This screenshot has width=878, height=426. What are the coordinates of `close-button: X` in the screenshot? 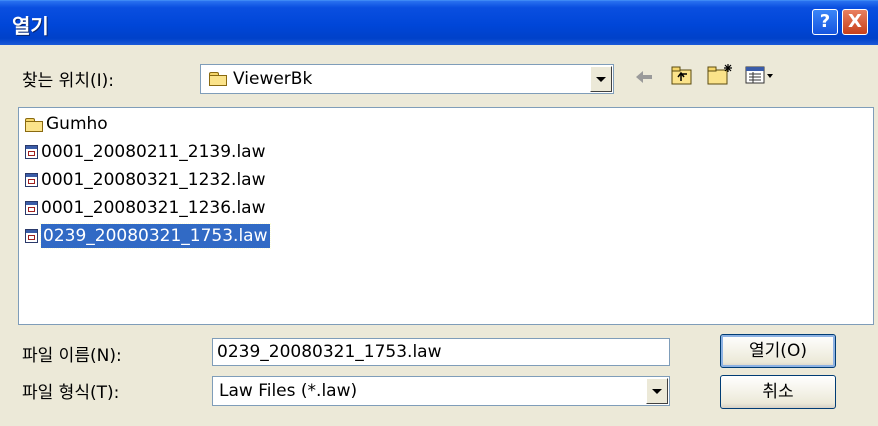 It's located at (855, 22).